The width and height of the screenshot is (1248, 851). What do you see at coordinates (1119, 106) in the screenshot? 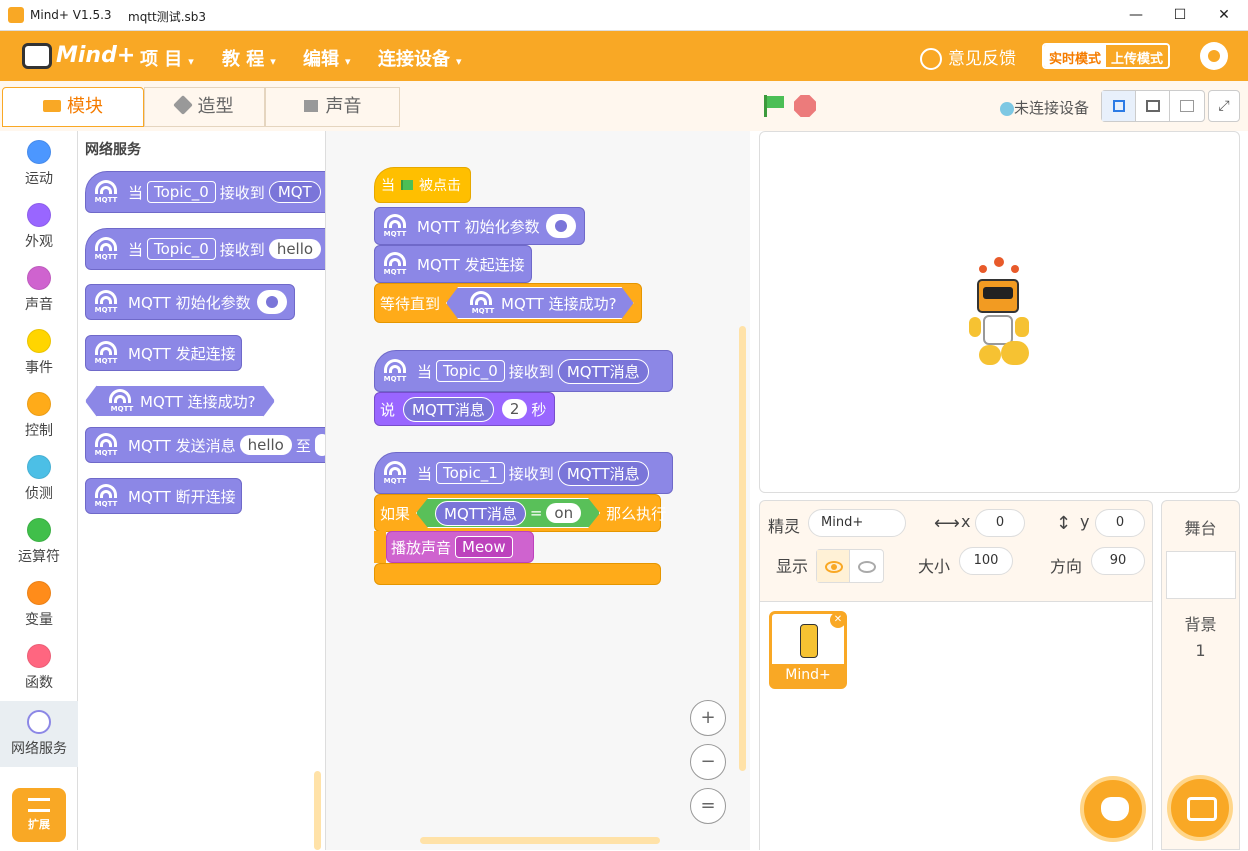
I see `small-stage-icon` at bounding box center [1119, 106].